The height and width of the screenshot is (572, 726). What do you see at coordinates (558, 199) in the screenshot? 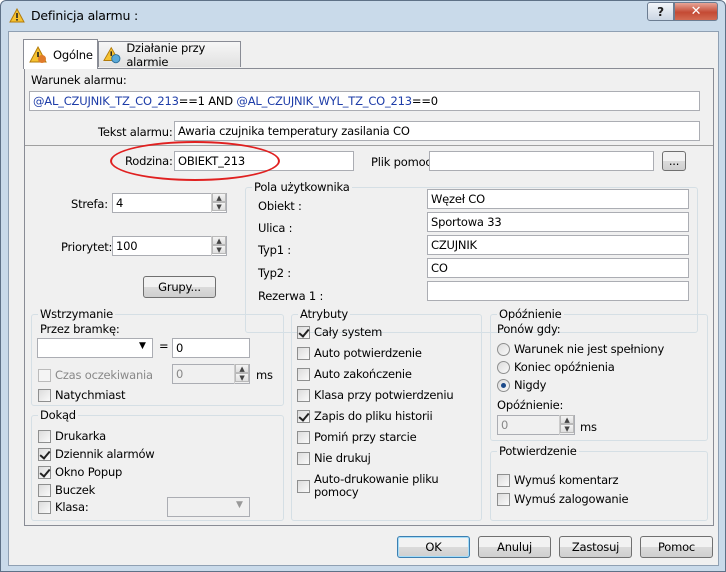
I see `obiekt-input: Węzeł CO` at bounding box center [558, 199].